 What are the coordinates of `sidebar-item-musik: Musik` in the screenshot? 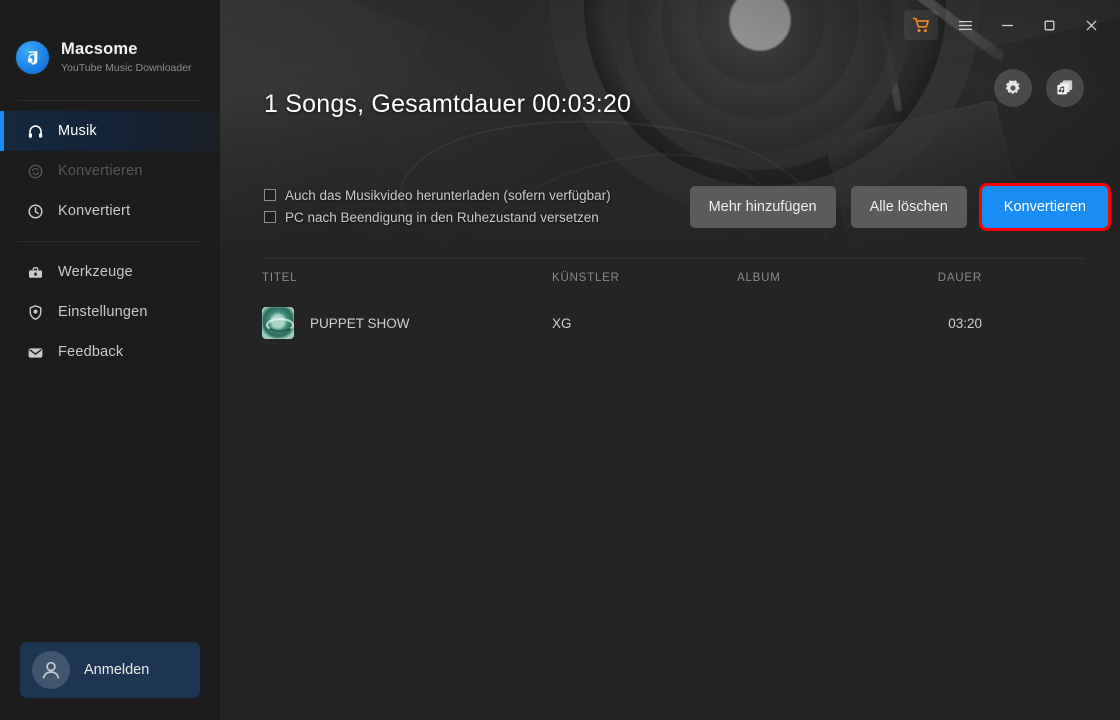 It's located at (110, 131).